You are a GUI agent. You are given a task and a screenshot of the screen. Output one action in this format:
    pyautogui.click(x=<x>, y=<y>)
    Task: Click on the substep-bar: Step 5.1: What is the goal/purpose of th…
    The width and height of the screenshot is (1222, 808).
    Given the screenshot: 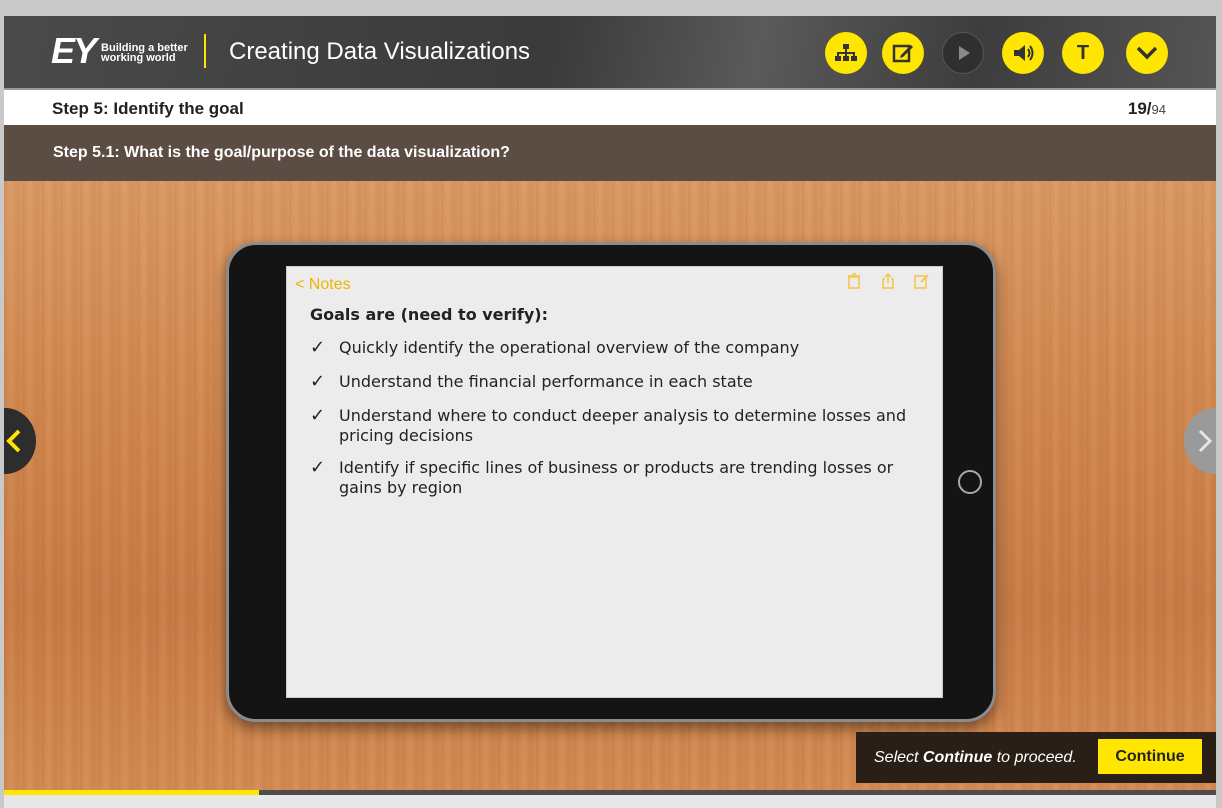 What is the action you would take?
    pyautogui.click(x=610, y=153)
    